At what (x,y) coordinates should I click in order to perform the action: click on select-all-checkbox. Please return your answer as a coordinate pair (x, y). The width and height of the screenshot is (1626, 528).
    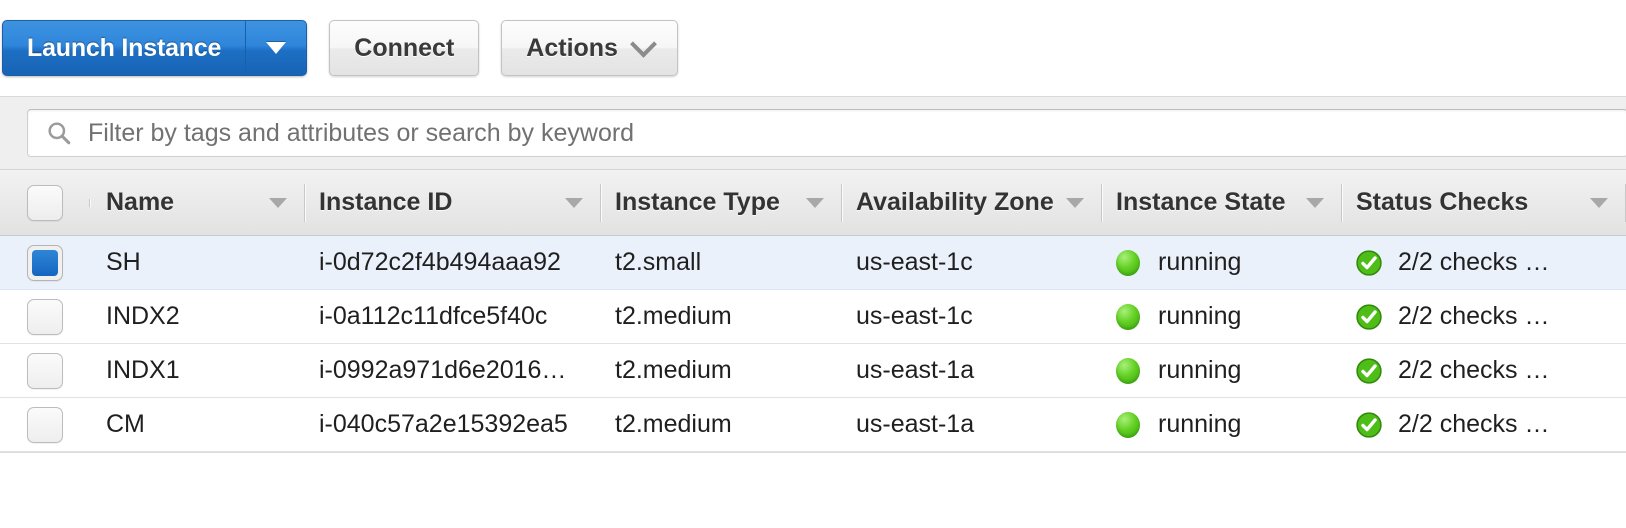
    Looking at the image, I should click on (45, 202).